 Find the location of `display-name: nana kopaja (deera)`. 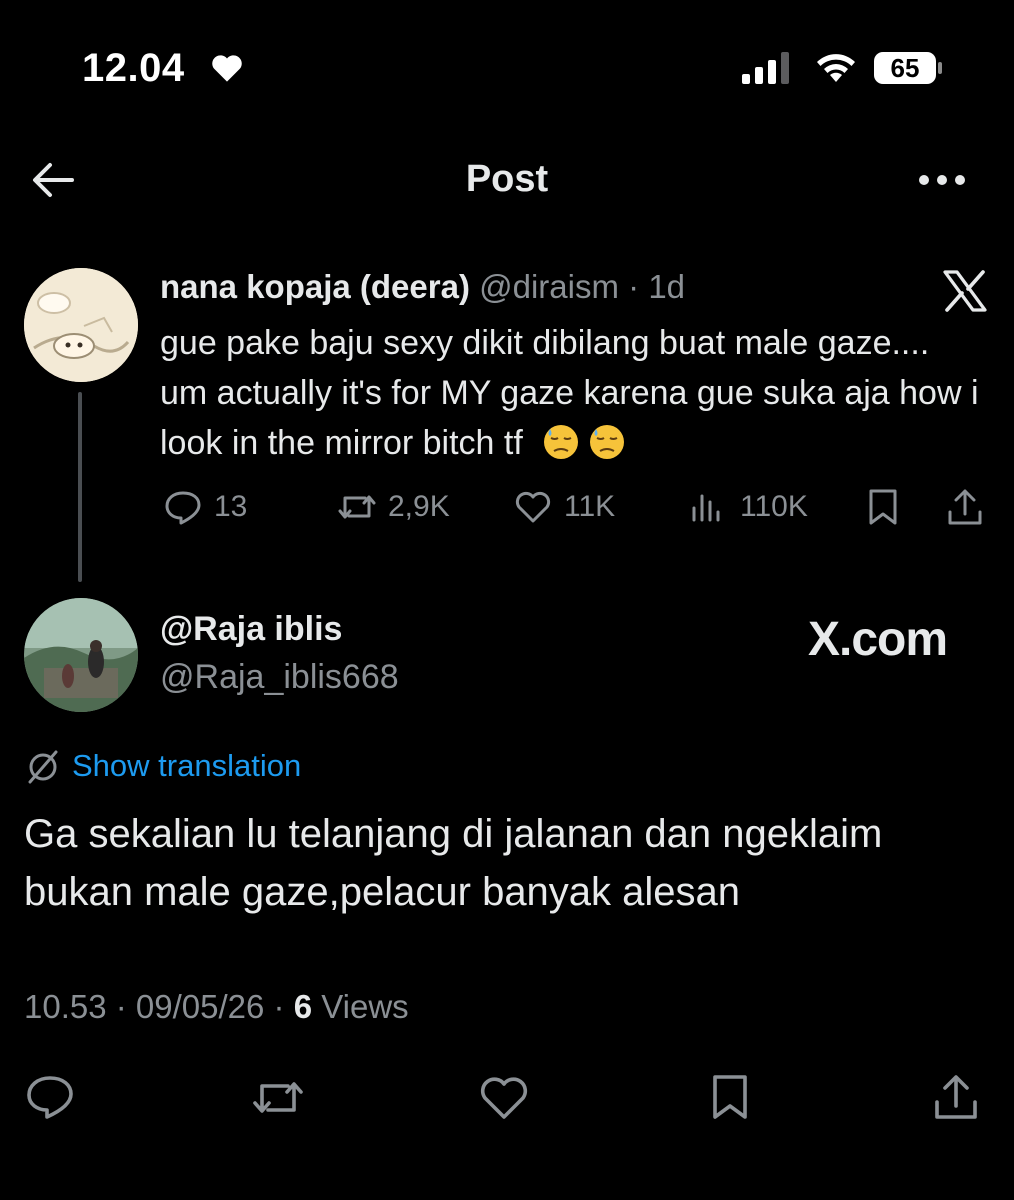

display-name: nana kopaja (deera) is located at coordinates (315, 286).